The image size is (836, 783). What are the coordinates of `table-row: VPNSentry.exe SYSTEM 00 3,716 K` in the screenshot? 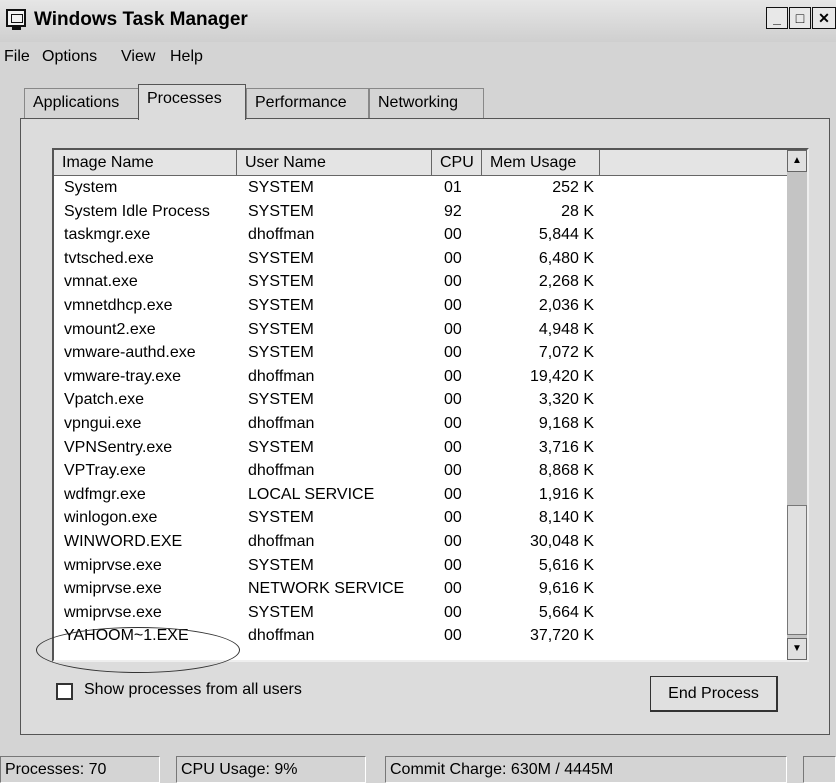 It's located at (422, 449).